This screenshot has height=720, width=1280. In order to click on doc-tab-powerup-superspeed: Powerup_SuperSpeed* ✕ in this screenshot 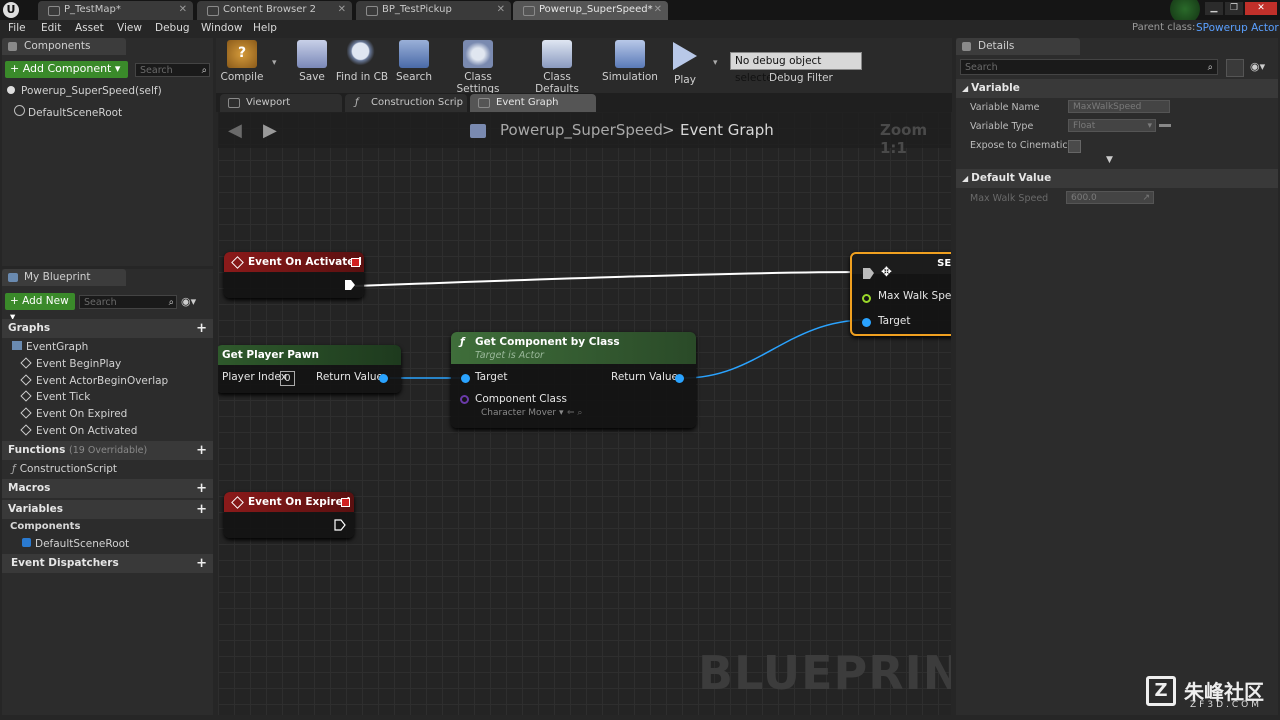, I will do `click(590, 10)`.